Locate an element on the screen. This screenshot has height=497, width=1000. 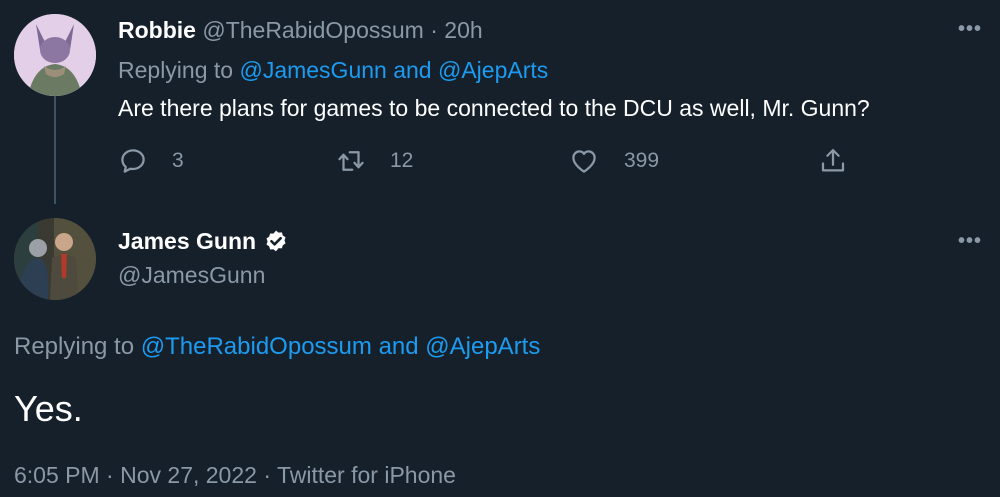
heart-icon is located at coordinates (584, 161).